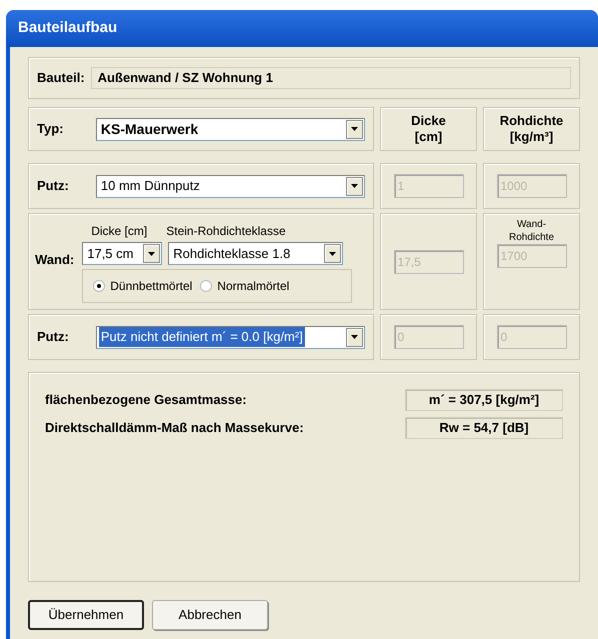 This screenshot has width=598, height=639. I want to click on window-title: Bauteilaufbau, so click(68, 28).